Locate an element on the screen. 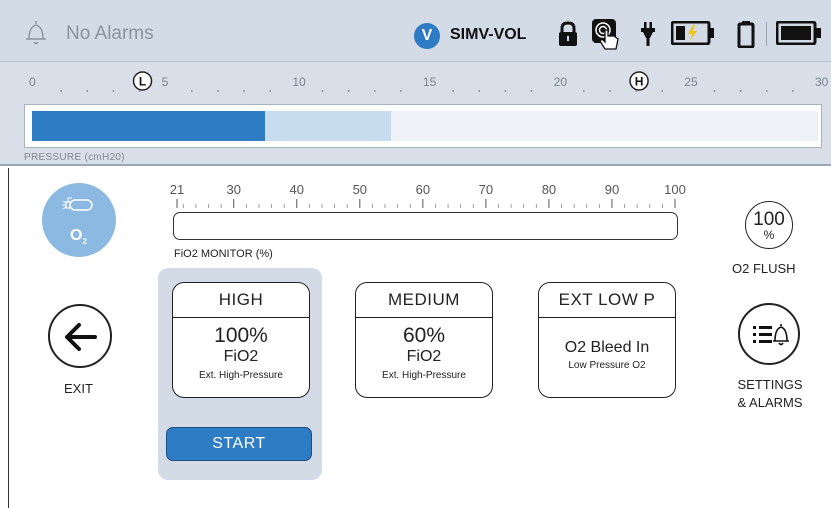 The width and height of the screenshot is (831, 508). battery-icon is located at coordinates (746, 34).